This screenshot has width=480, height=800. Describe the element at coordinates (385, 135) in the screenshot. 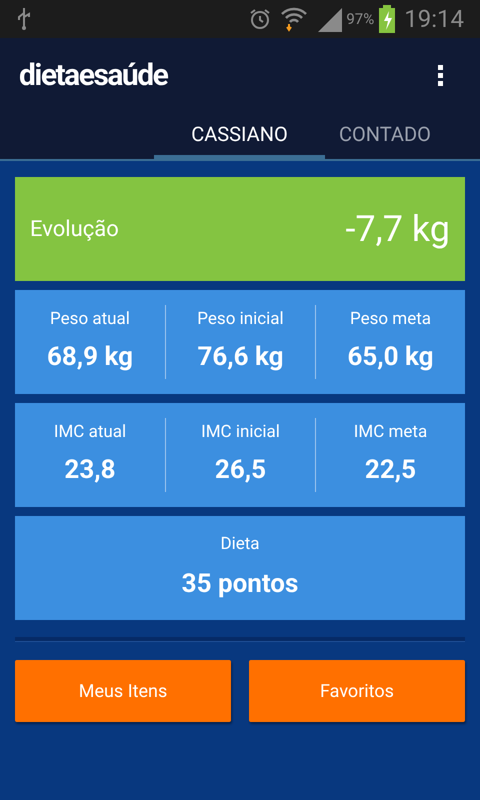

I see `tab: CONTADO` at that location.